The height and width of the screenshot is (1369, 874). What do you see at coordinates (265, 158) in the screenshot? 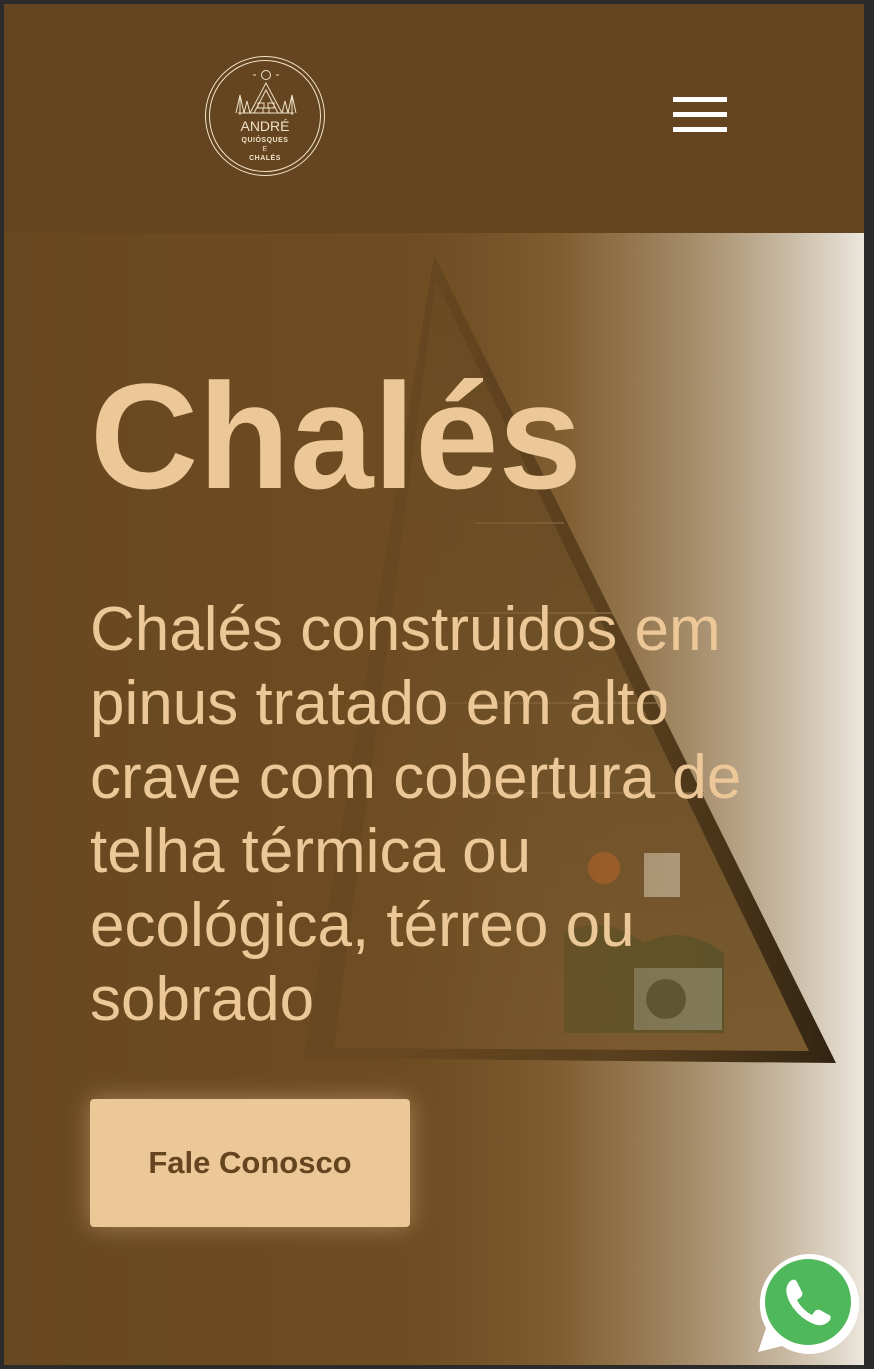
I see `logo-line-3: CHALÉS` at bounding box center [265, 158].